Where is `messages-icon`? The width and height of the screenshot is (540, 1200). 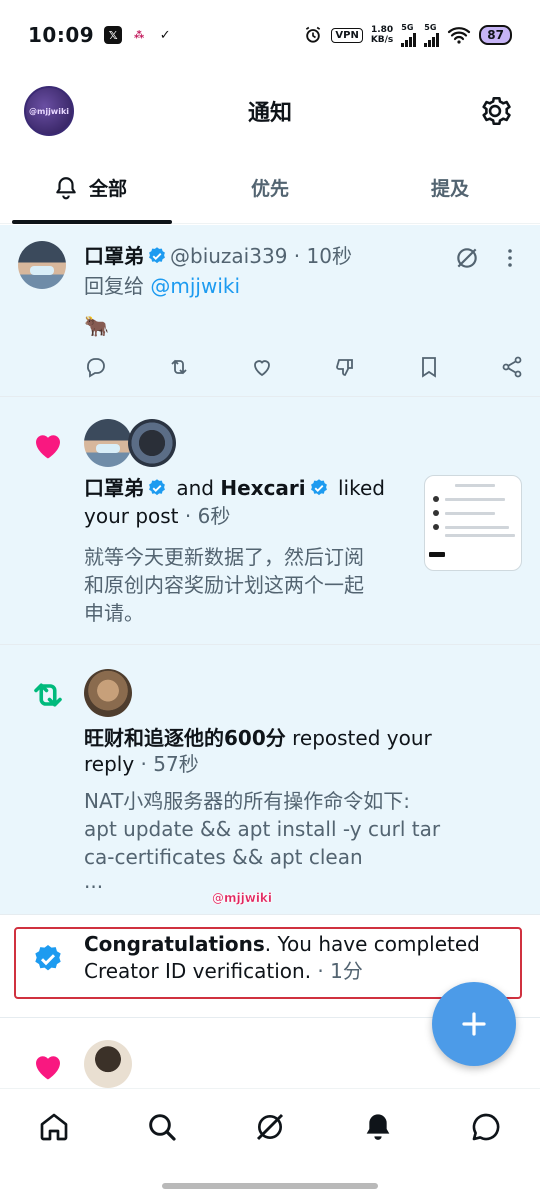 messages-icon is located at coordinates (486, 1127).